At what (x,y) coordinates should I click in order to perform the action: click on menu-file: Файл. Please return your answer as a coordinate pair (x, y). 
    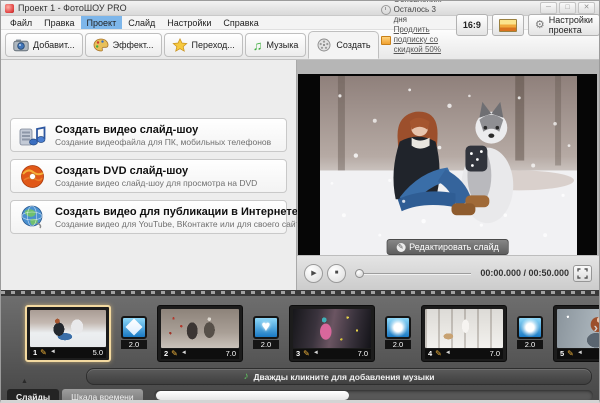
    Looking at the image, I should click on (21, 22).